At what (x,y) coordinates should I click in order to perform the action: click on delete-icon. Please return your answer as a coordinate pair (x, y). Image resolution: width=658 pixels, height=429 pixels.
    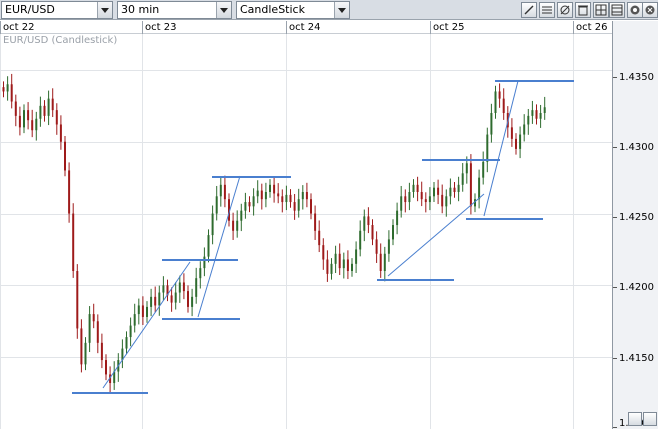
    Looking at the image, I should click on (583, 10).